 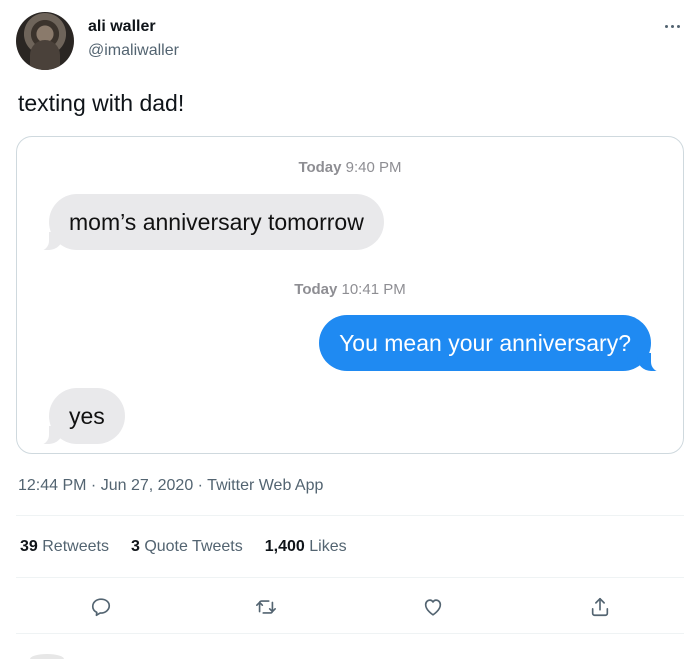 What do you see at coordinates (265, 485) in the screenshot?
I see `source-app: Twitter Web App` at bounding box center [265, 485].